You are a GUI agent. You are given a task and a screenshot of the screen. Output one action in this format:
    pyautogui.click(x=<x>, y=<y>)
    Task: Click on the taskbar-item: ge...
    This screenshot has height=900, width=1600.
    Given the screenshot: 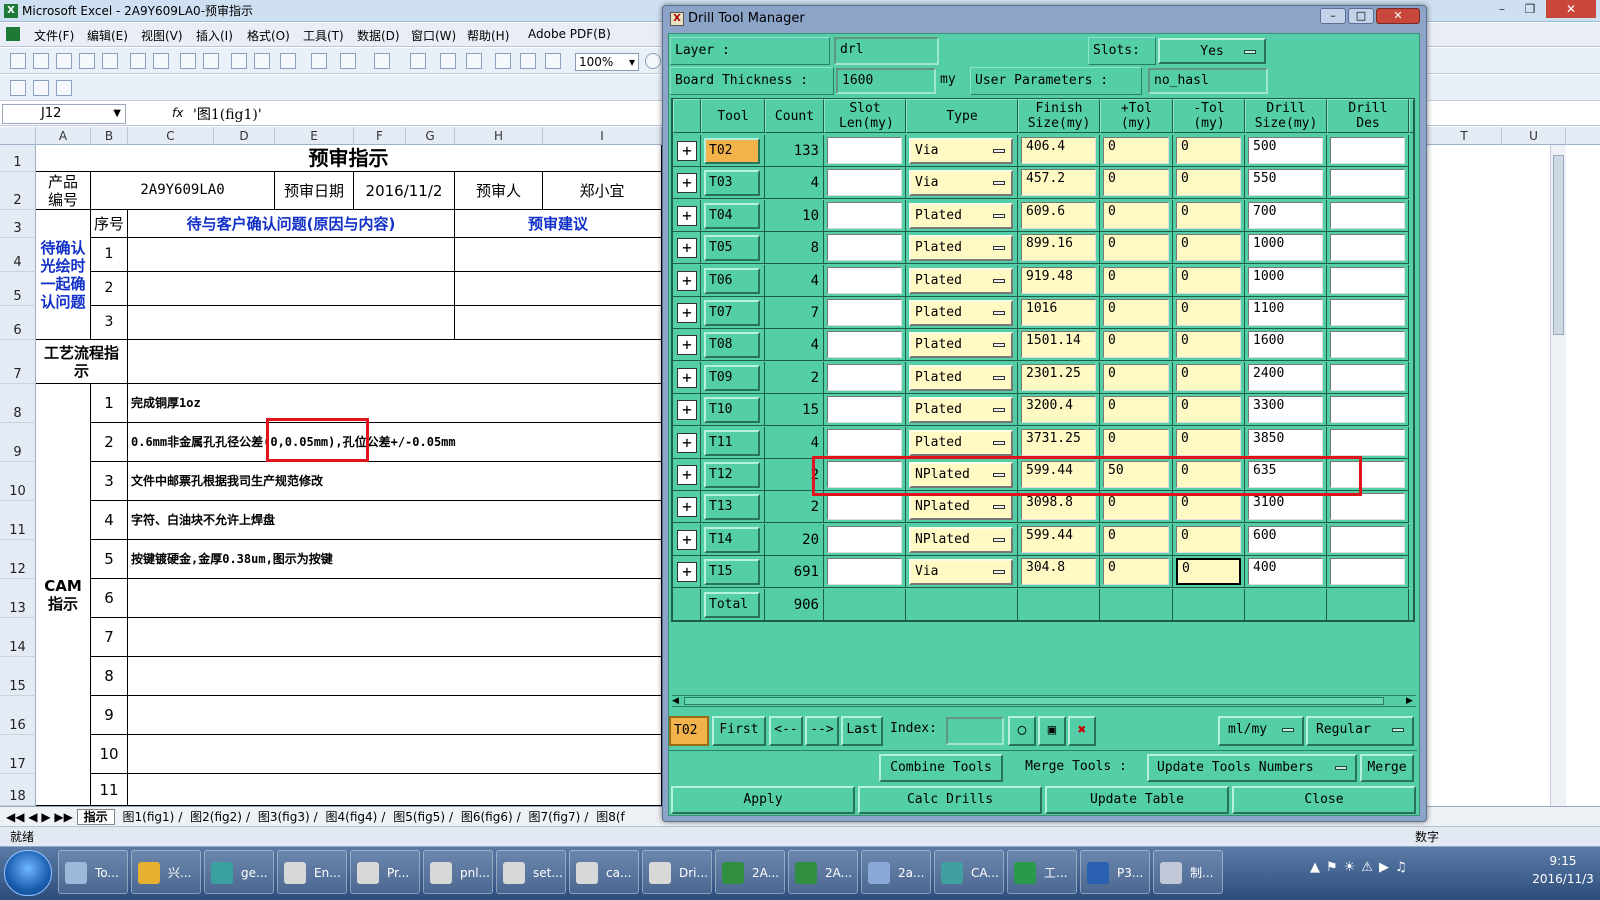 What is the action you would take?
    pyautogui.click(x=239, y=872)
    